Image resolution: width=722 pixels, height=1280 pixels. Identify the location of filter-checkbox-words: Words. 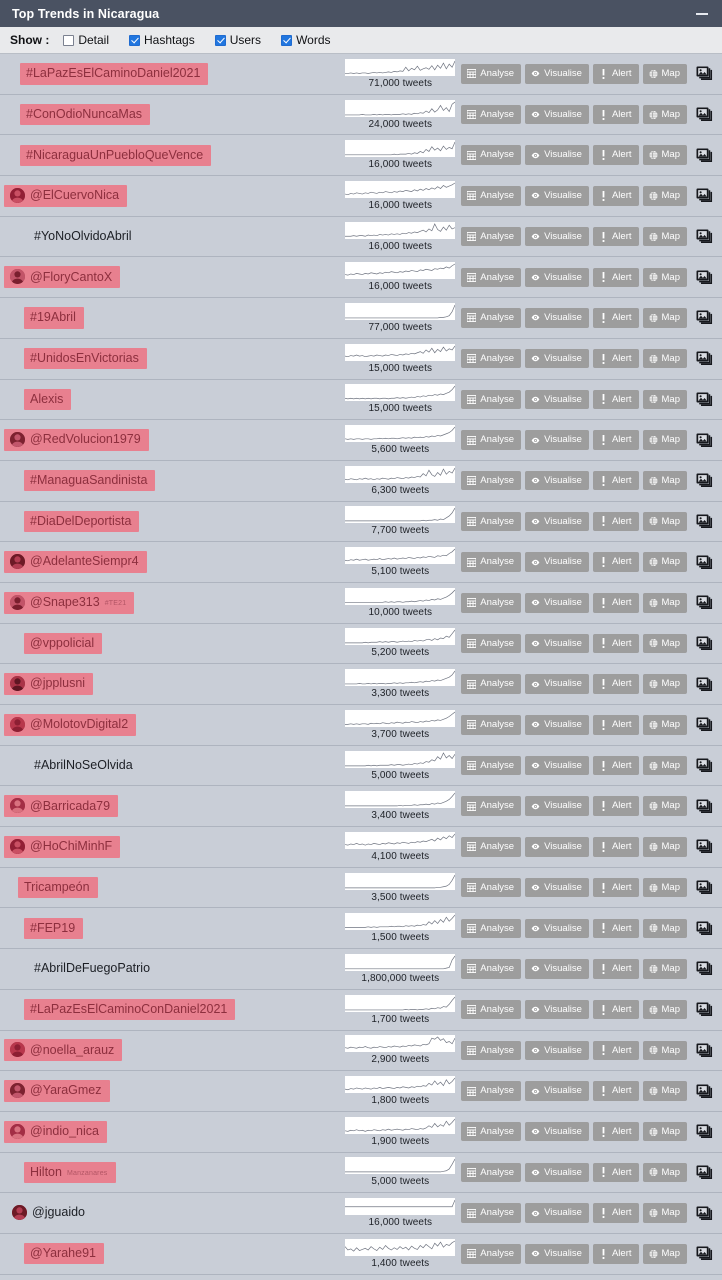
(306, 40).